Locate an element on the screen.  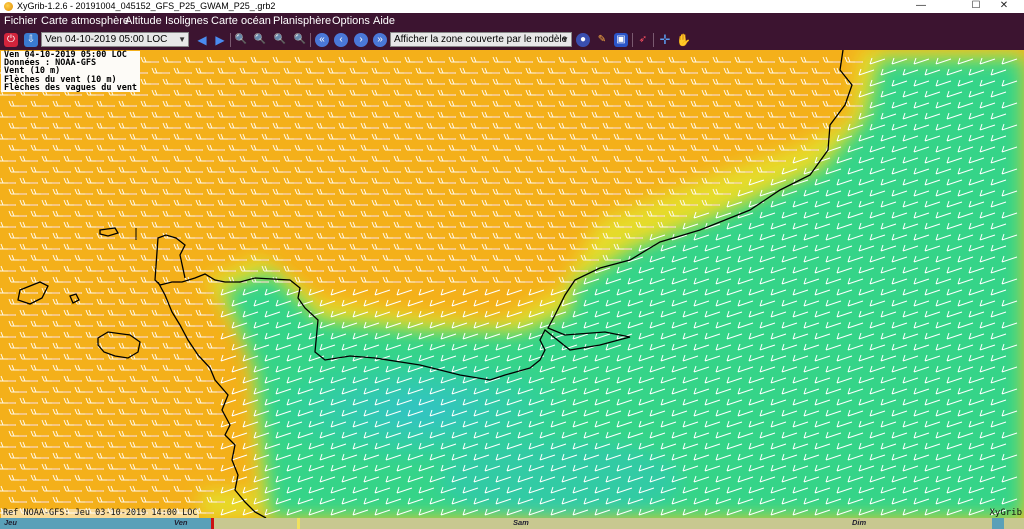
minimize-button: — is located at coordinates (921, 6).